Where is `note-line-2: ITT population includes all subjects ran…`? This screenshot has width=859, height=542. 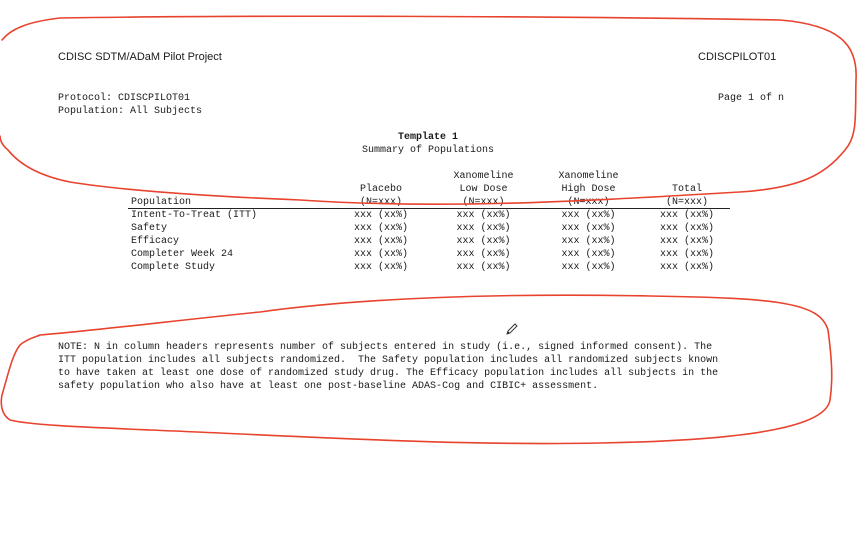 note-line-2: ITT population includes all subjects ran… is located at coordinates (388, 360).